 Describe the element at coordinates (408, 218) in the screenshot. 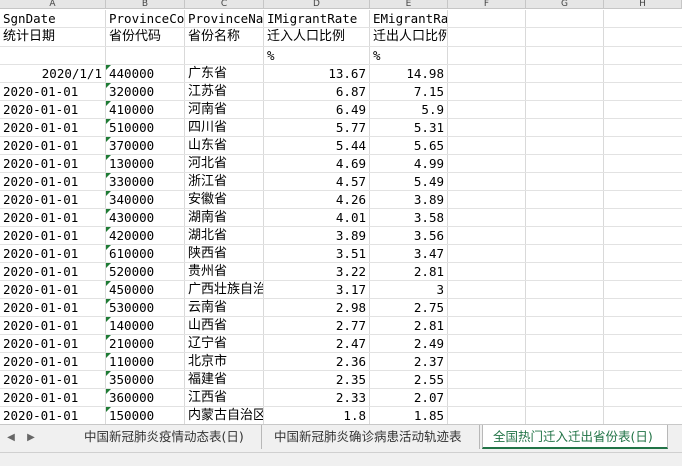

I see `table-cell: 3.58` at that location.